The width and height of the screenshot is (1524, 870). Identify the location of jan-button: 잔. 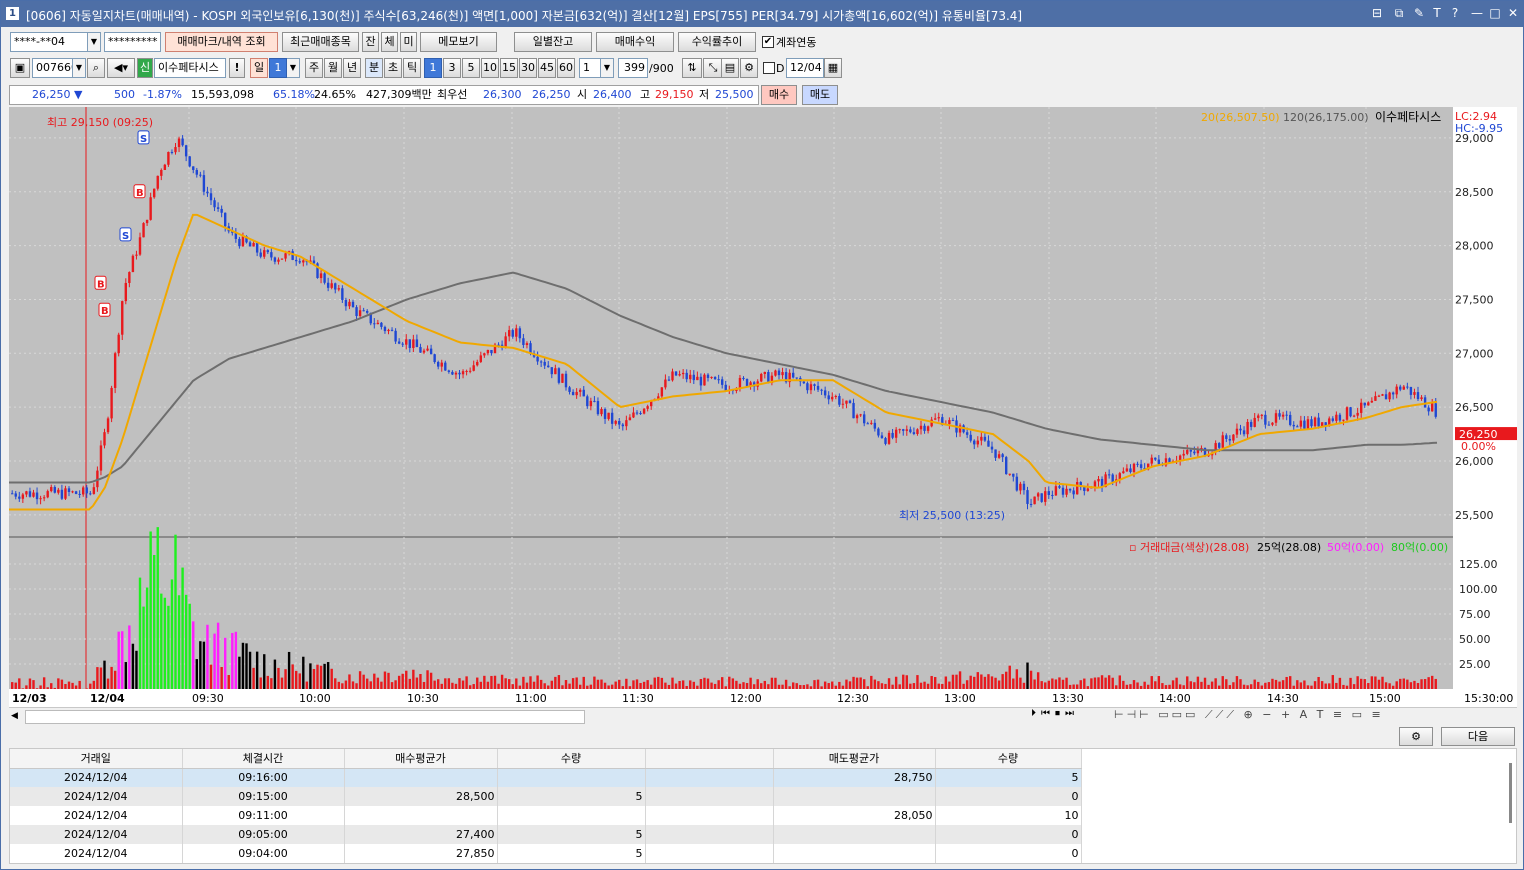
(370, 42).